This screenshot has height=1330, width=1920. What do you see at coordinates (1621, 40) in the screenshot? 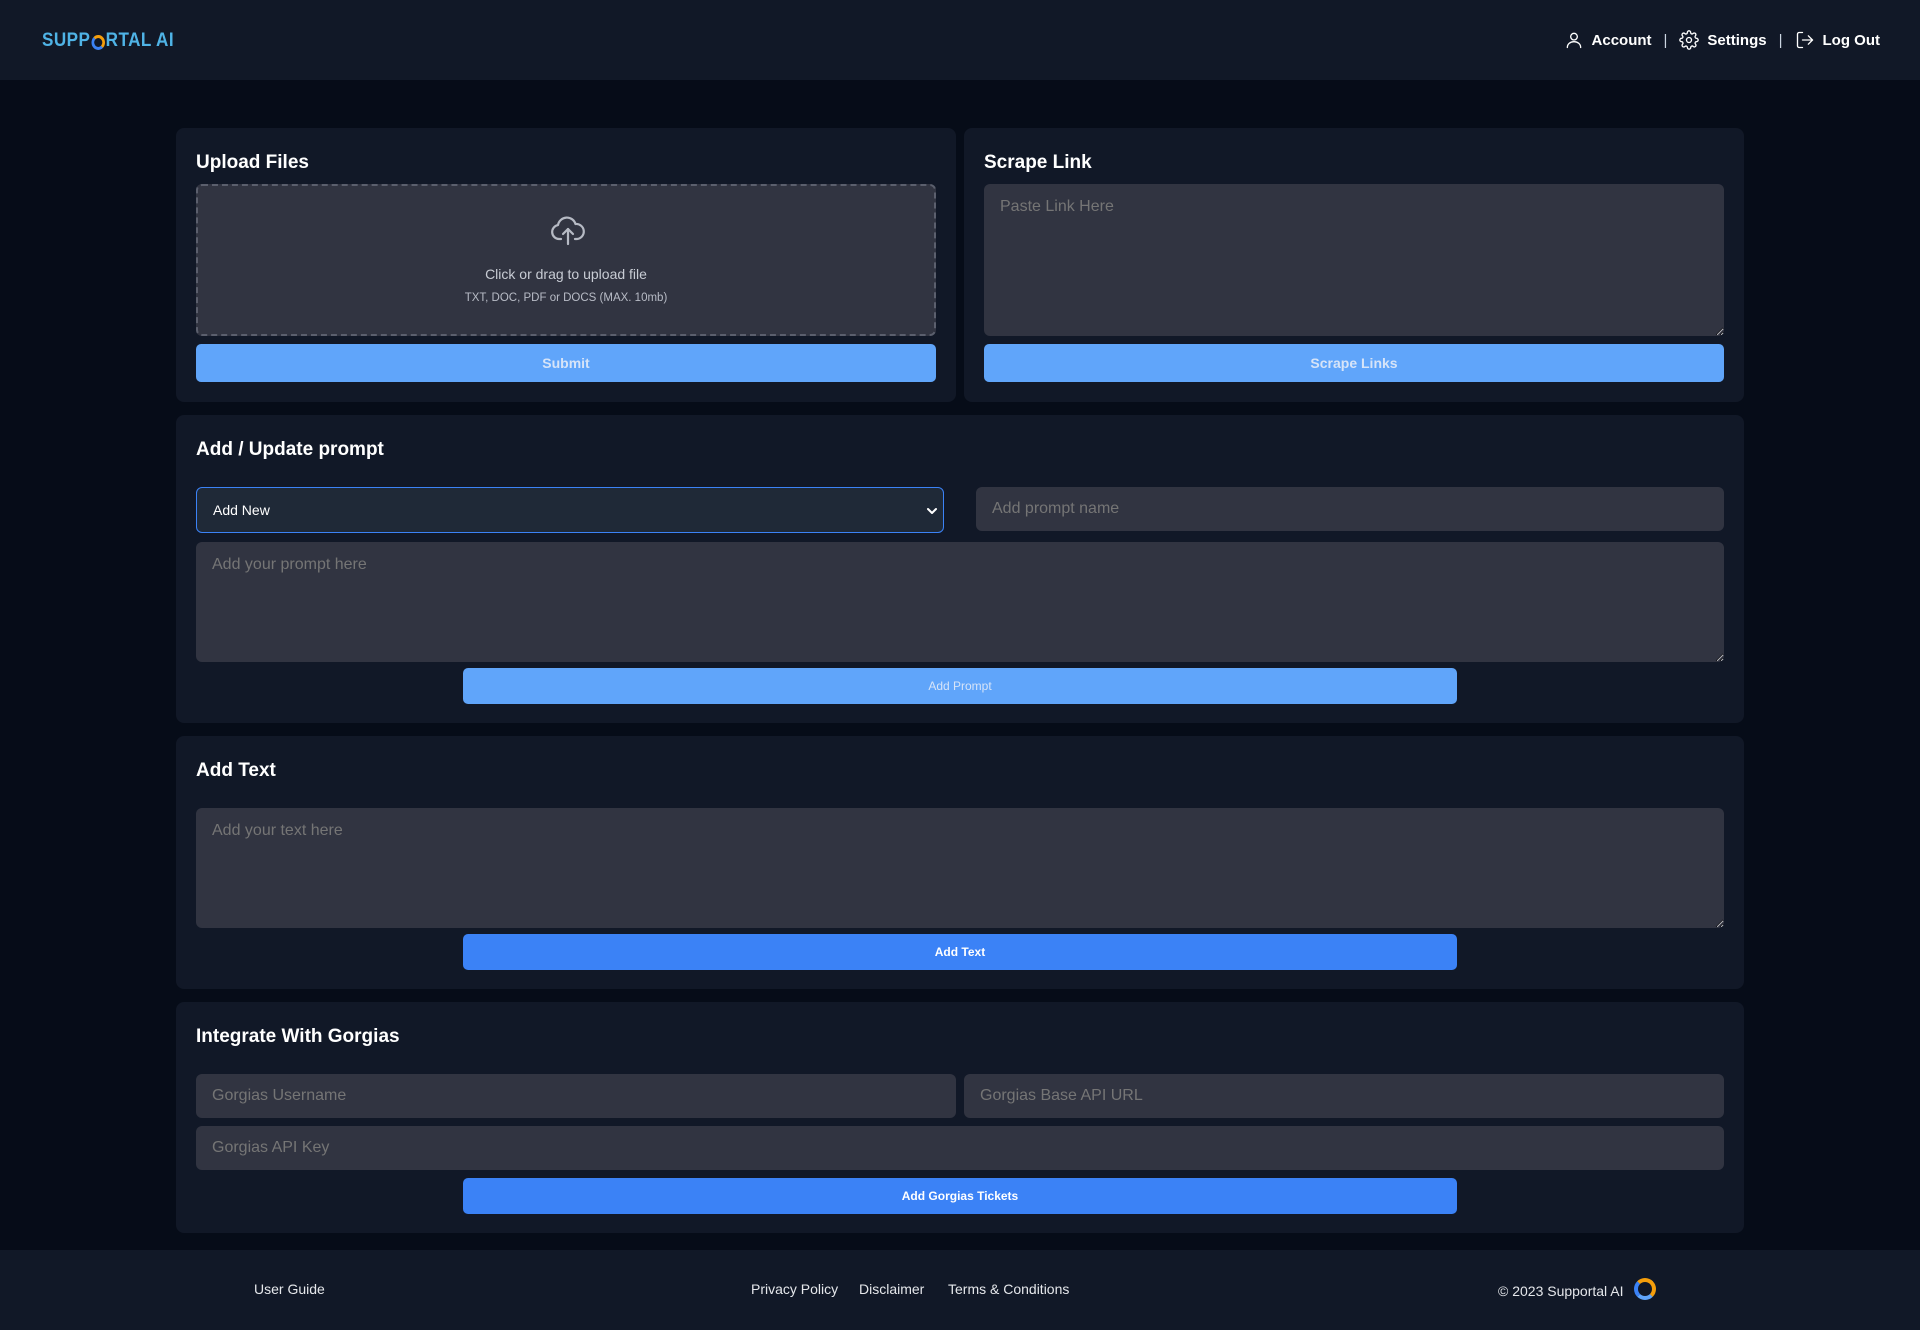
I see `account-label: Account` at bounding box center [1621, 40].